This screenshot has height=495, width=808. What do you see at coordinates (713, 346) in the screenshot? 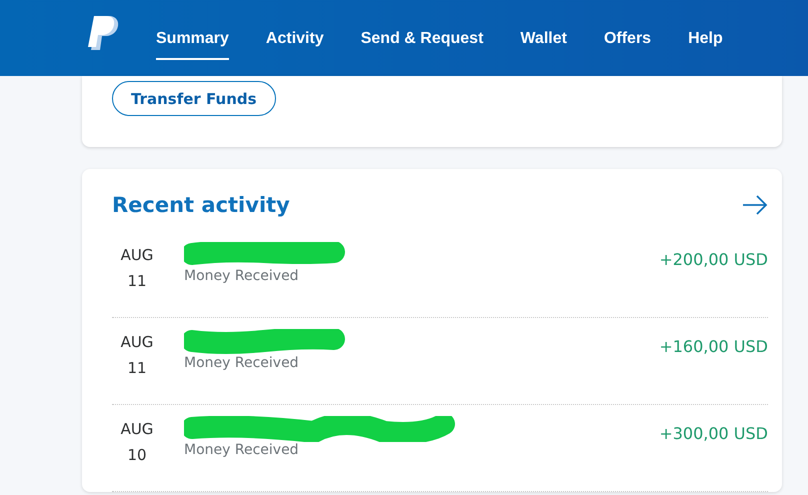
I see `transaction-amount: +160,00 USD` at bounding box center [713, 346].